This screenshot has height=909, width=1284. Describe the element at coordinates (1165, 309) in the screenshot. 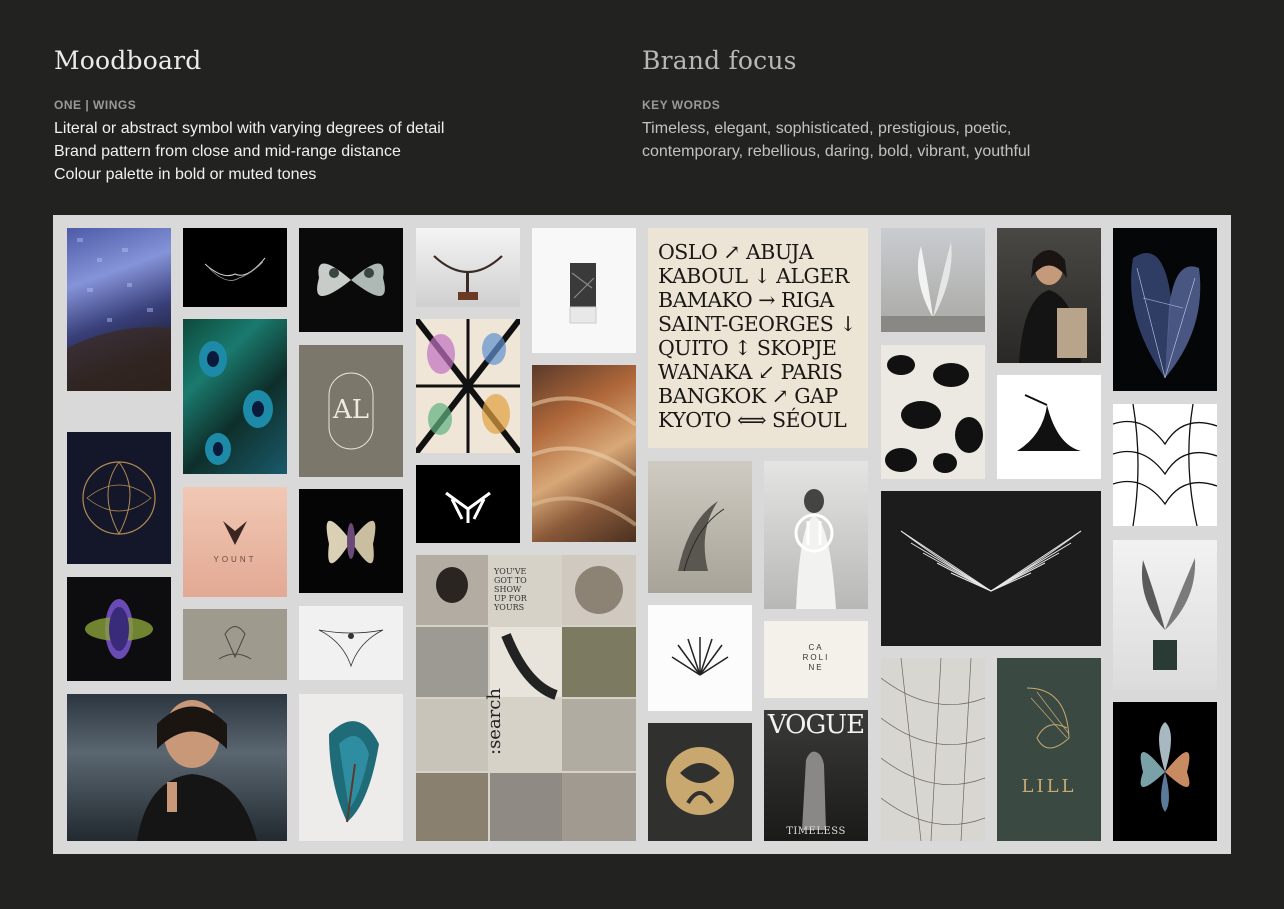

I see `blue-transparent-wing-image` at that location.